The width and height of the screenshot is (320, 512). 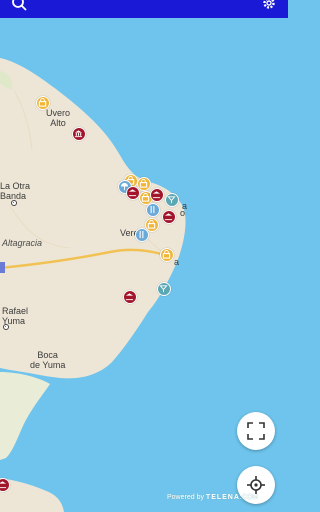 I want to click on place-uvero-alto: Uvero Alto, so click(x=58, y=118).